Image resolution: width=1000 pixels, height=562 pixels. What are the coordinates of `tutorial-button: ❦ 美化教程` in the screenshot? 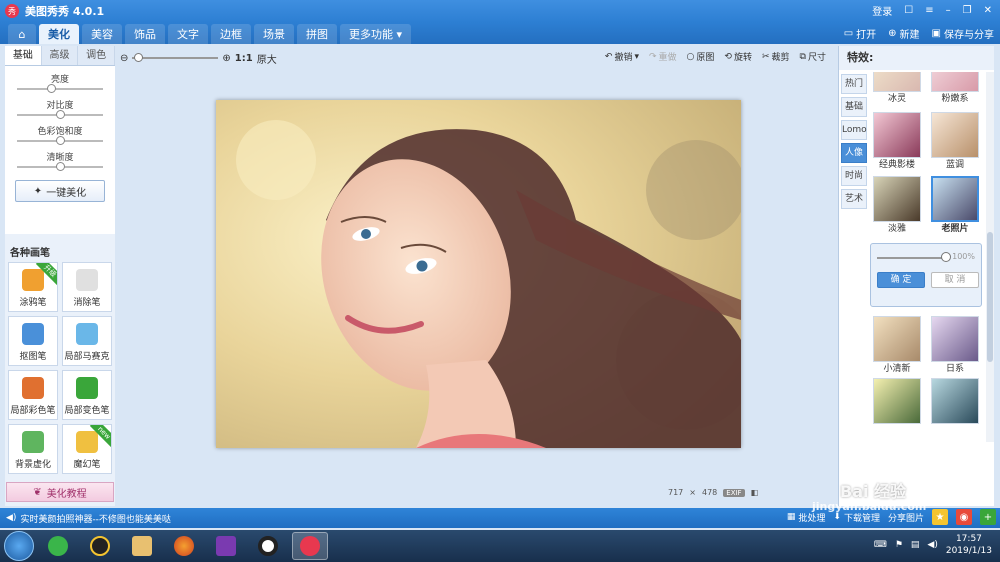 It's located at (60, 492).